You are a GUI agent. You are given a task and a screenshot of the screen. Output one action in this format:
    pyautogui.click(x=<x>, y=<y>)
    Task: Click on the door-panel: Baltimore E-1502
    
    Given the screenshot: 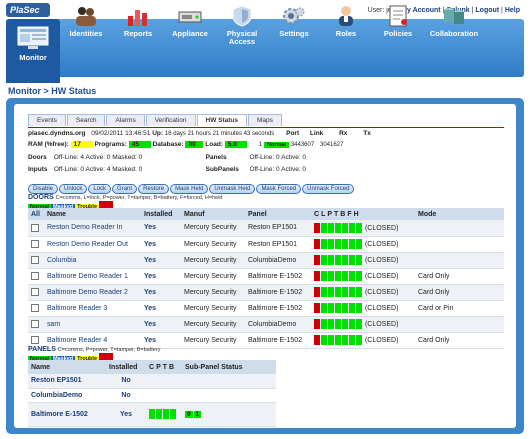 What is the action you would take?
    pyautogui.click(x=278, y=340)
    